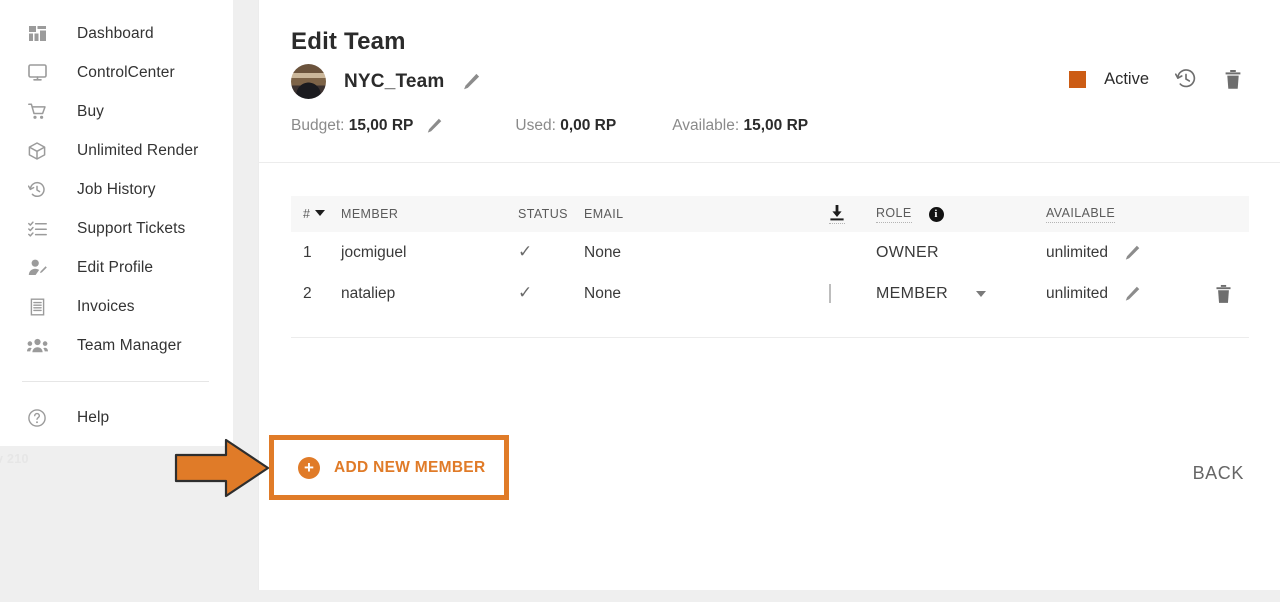 The width and height of the screenshot is (1280, 602). What do you see at coordinates (588, 125) in the screenshot?
I see `used-value: 0,00 RP` at bounding box center [588, 125].